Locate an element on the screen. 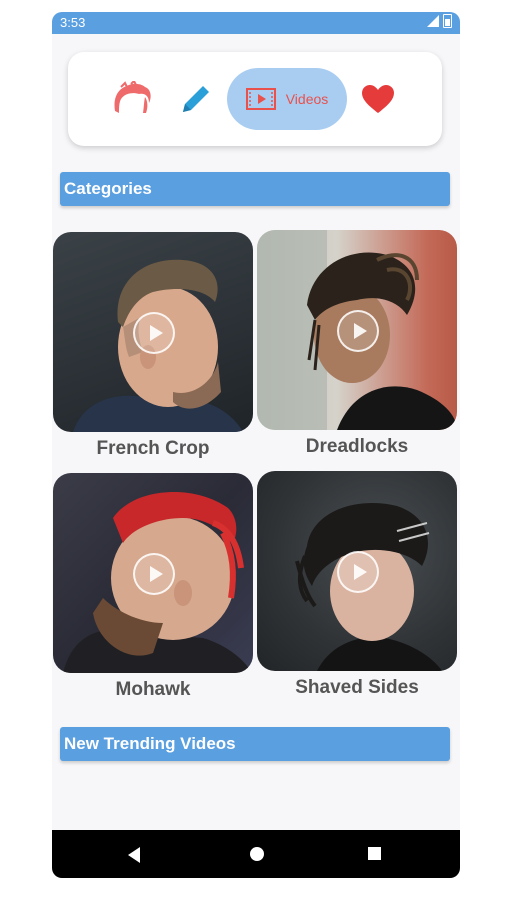 Image resolution: width=506 pixels, height=900 pixels. nav-hairstyles-button is located at coordinates (132, 99).